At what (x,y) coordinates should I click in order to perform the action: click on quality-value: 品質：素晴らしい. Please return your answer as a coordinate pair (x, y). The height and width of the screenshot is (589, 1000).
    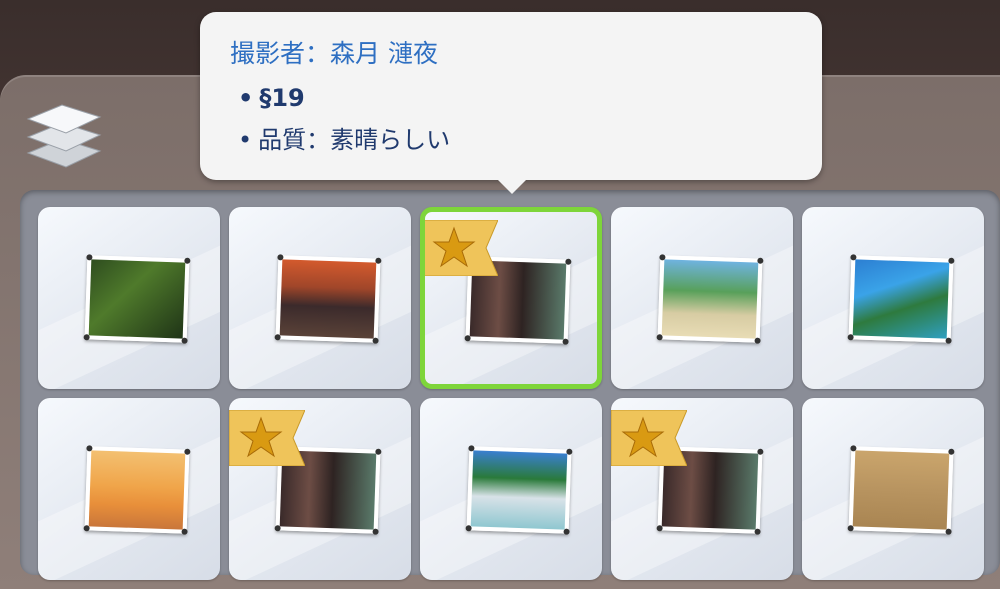
    Looking at the image, I should click on (354, 140).